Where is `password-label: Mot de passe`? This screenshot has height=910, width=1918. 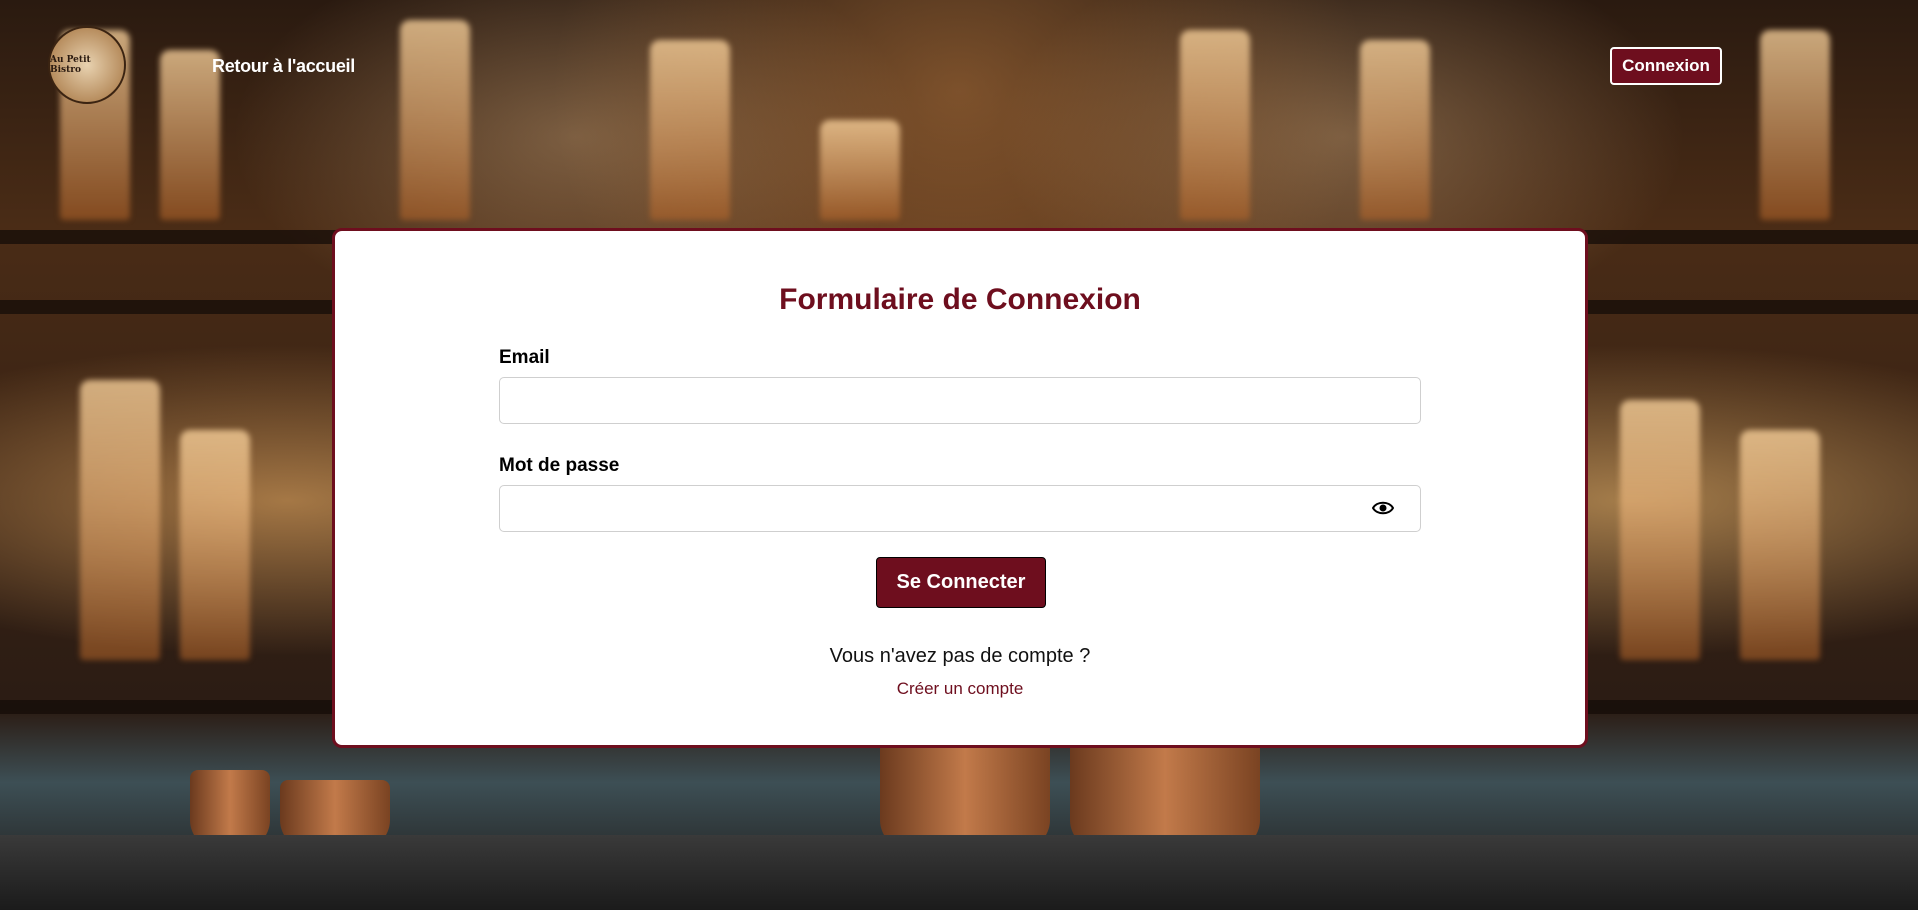
password-label: Mot de passe is located at coordinates (559, 465).